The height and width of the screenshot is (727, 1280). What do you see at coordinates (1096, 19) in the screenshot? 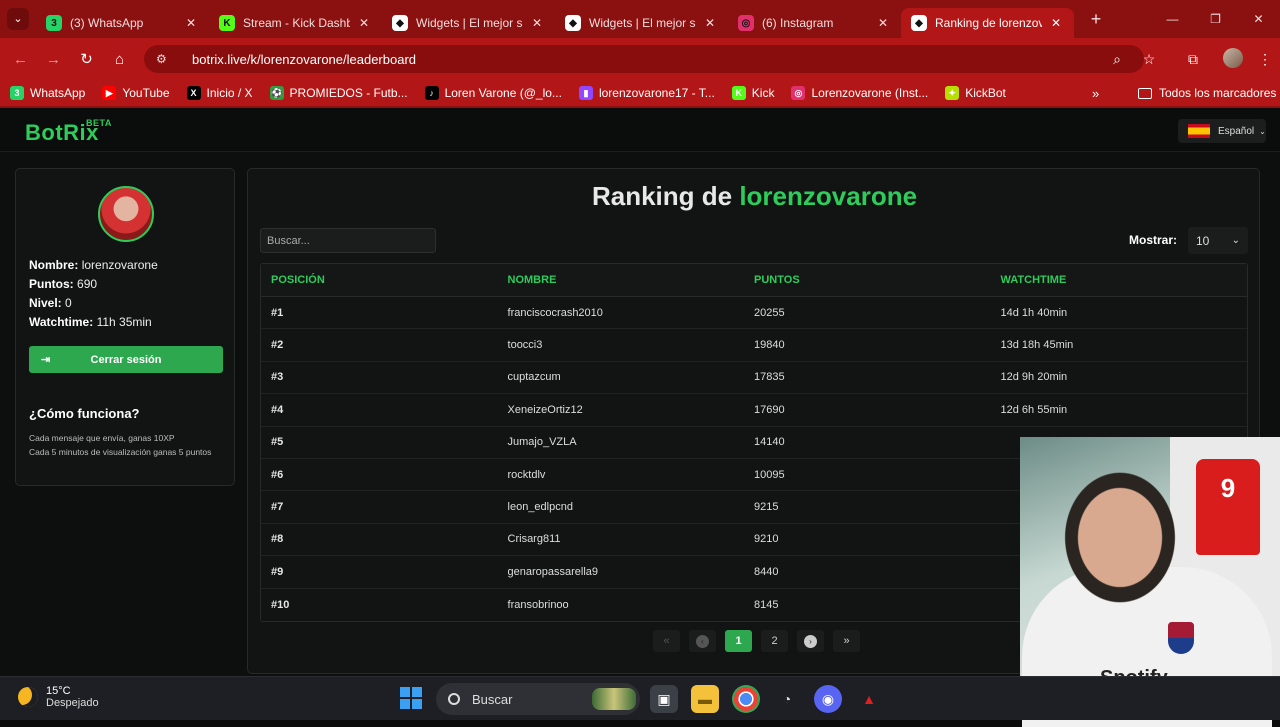
I see `new-tab-button: +` at bounding box center [1096, 19].